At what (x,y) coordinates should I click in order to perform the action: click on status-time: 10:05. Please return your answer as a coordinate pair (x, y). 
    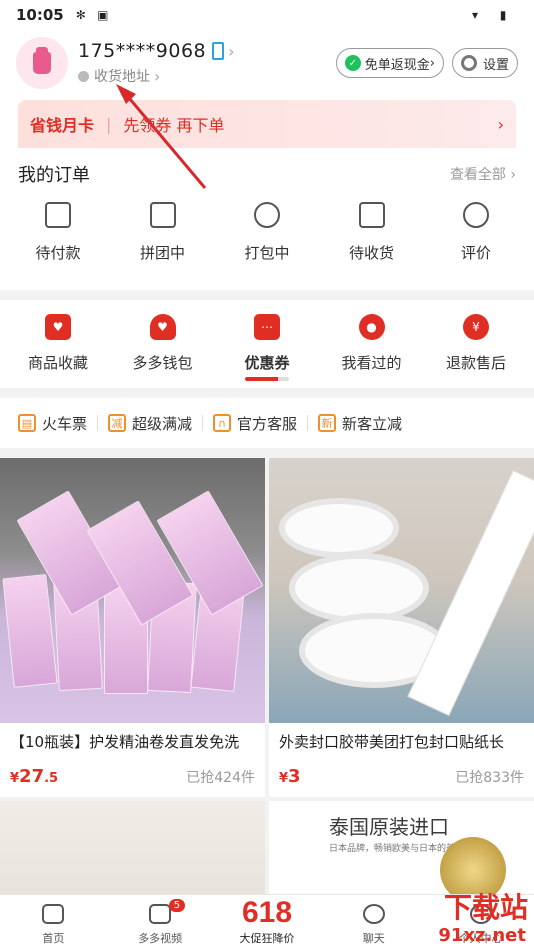
    Looking at the image, I should click on (40, 15).